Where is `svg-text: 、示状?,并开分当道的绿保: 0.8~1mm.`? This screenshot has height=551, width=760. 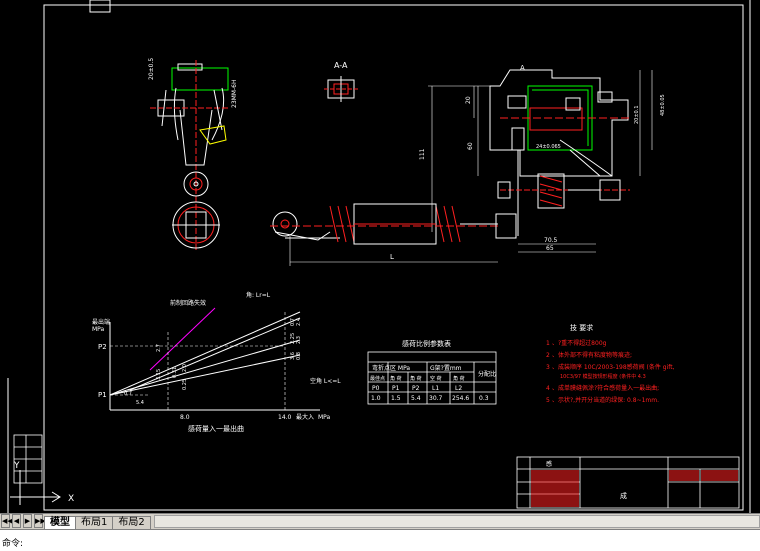
svg-text: 、示状?,并开分当道的绿保: 0.8~1mm. is located at coordinates (605, 400).